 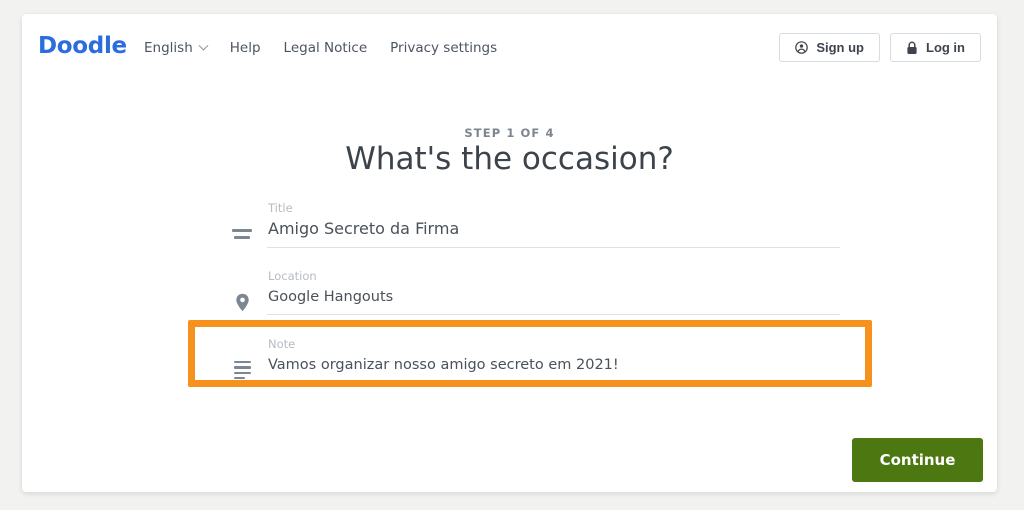 I want to click on step-indicator: STEP 1 OF 4, so click(x=509, y=133).